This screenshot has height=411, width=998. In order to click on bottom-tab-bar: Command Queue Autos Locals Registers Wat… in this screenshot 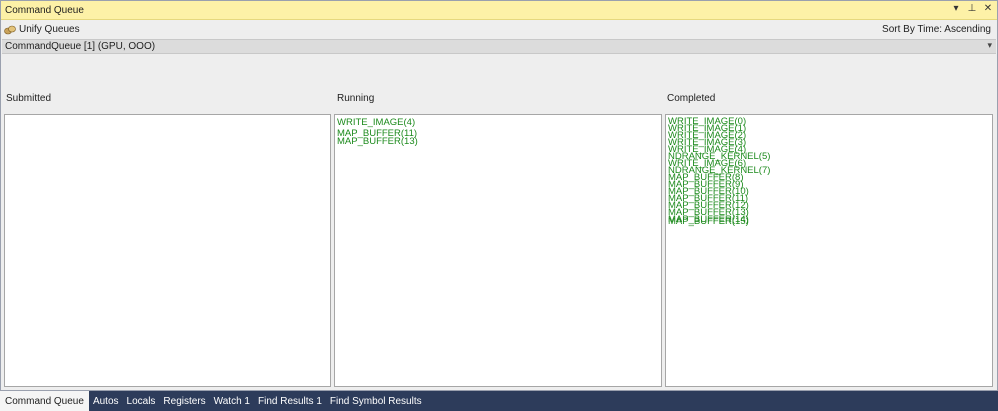, I will do `click(499, 401)`.